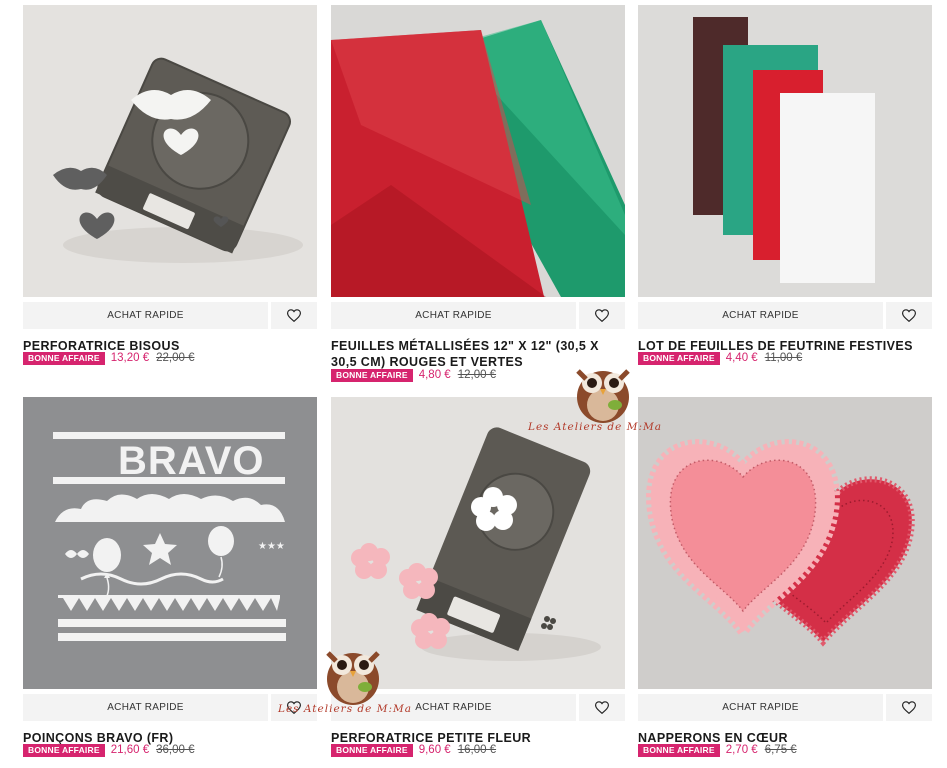 This screenshot has width=947, height=768. I want to click on sale-price: 13,20 €, so click(130, 358).